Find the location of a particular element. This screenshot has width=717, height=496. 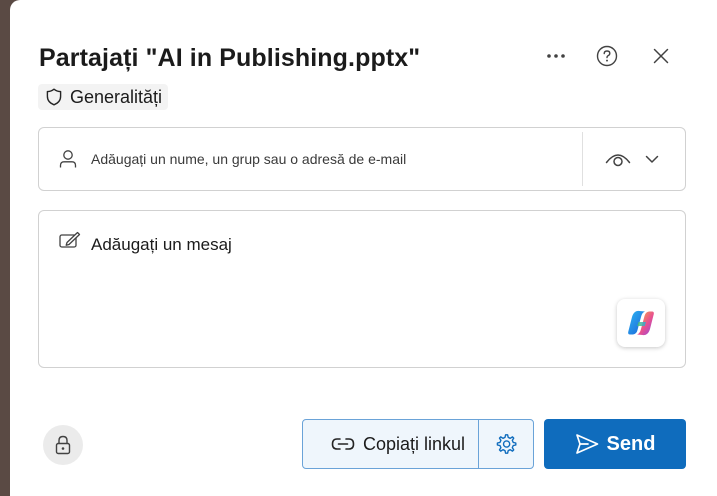

link-settings-button is located at coordinates (506, 444).